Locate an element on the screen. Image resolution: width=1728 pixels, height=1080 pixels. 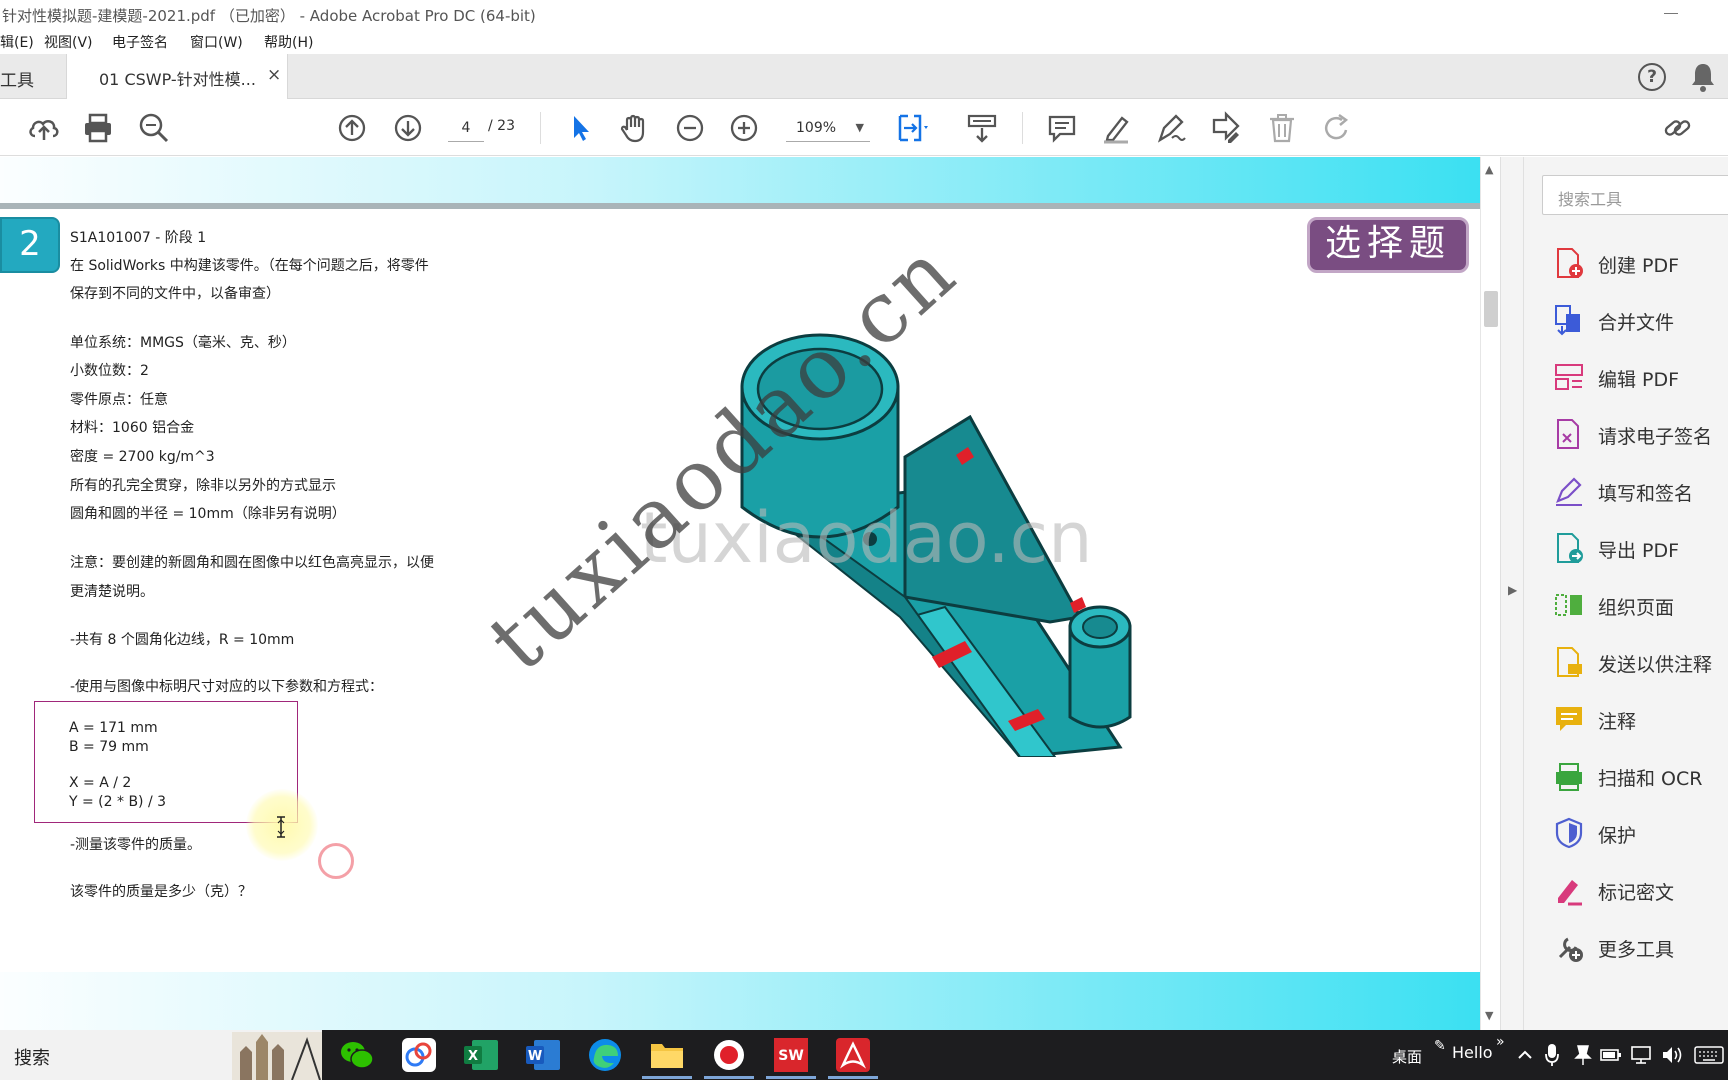
solidworks-app-icon: SW is located at coordinates (791, 1057).